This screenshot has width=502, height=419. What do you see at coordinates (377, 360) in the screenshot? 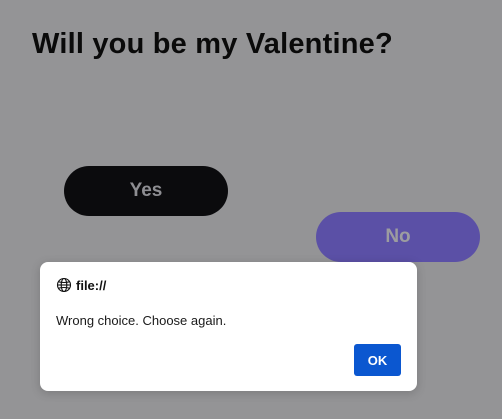
I see `ok-button: OK` at bounding box center [377, 360].